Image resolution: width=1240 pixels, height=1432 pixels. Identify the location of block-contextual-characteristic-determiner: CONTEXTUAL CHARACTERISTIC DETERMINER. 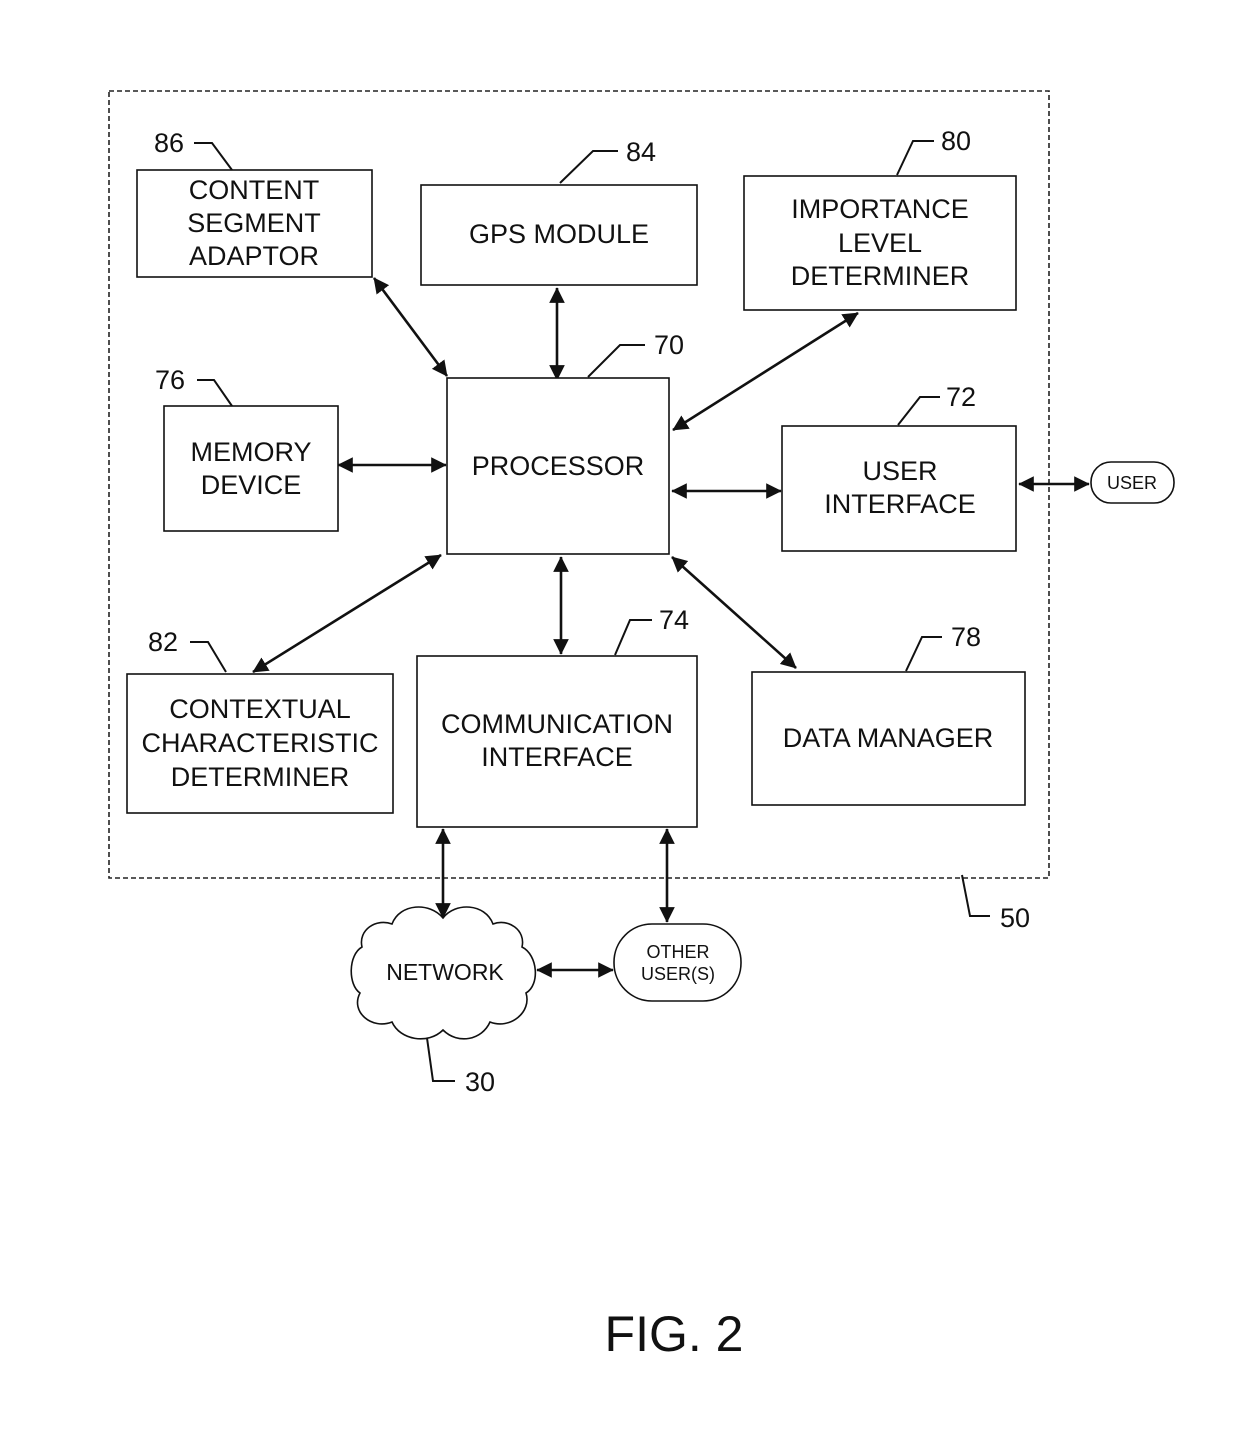
(260, 743).